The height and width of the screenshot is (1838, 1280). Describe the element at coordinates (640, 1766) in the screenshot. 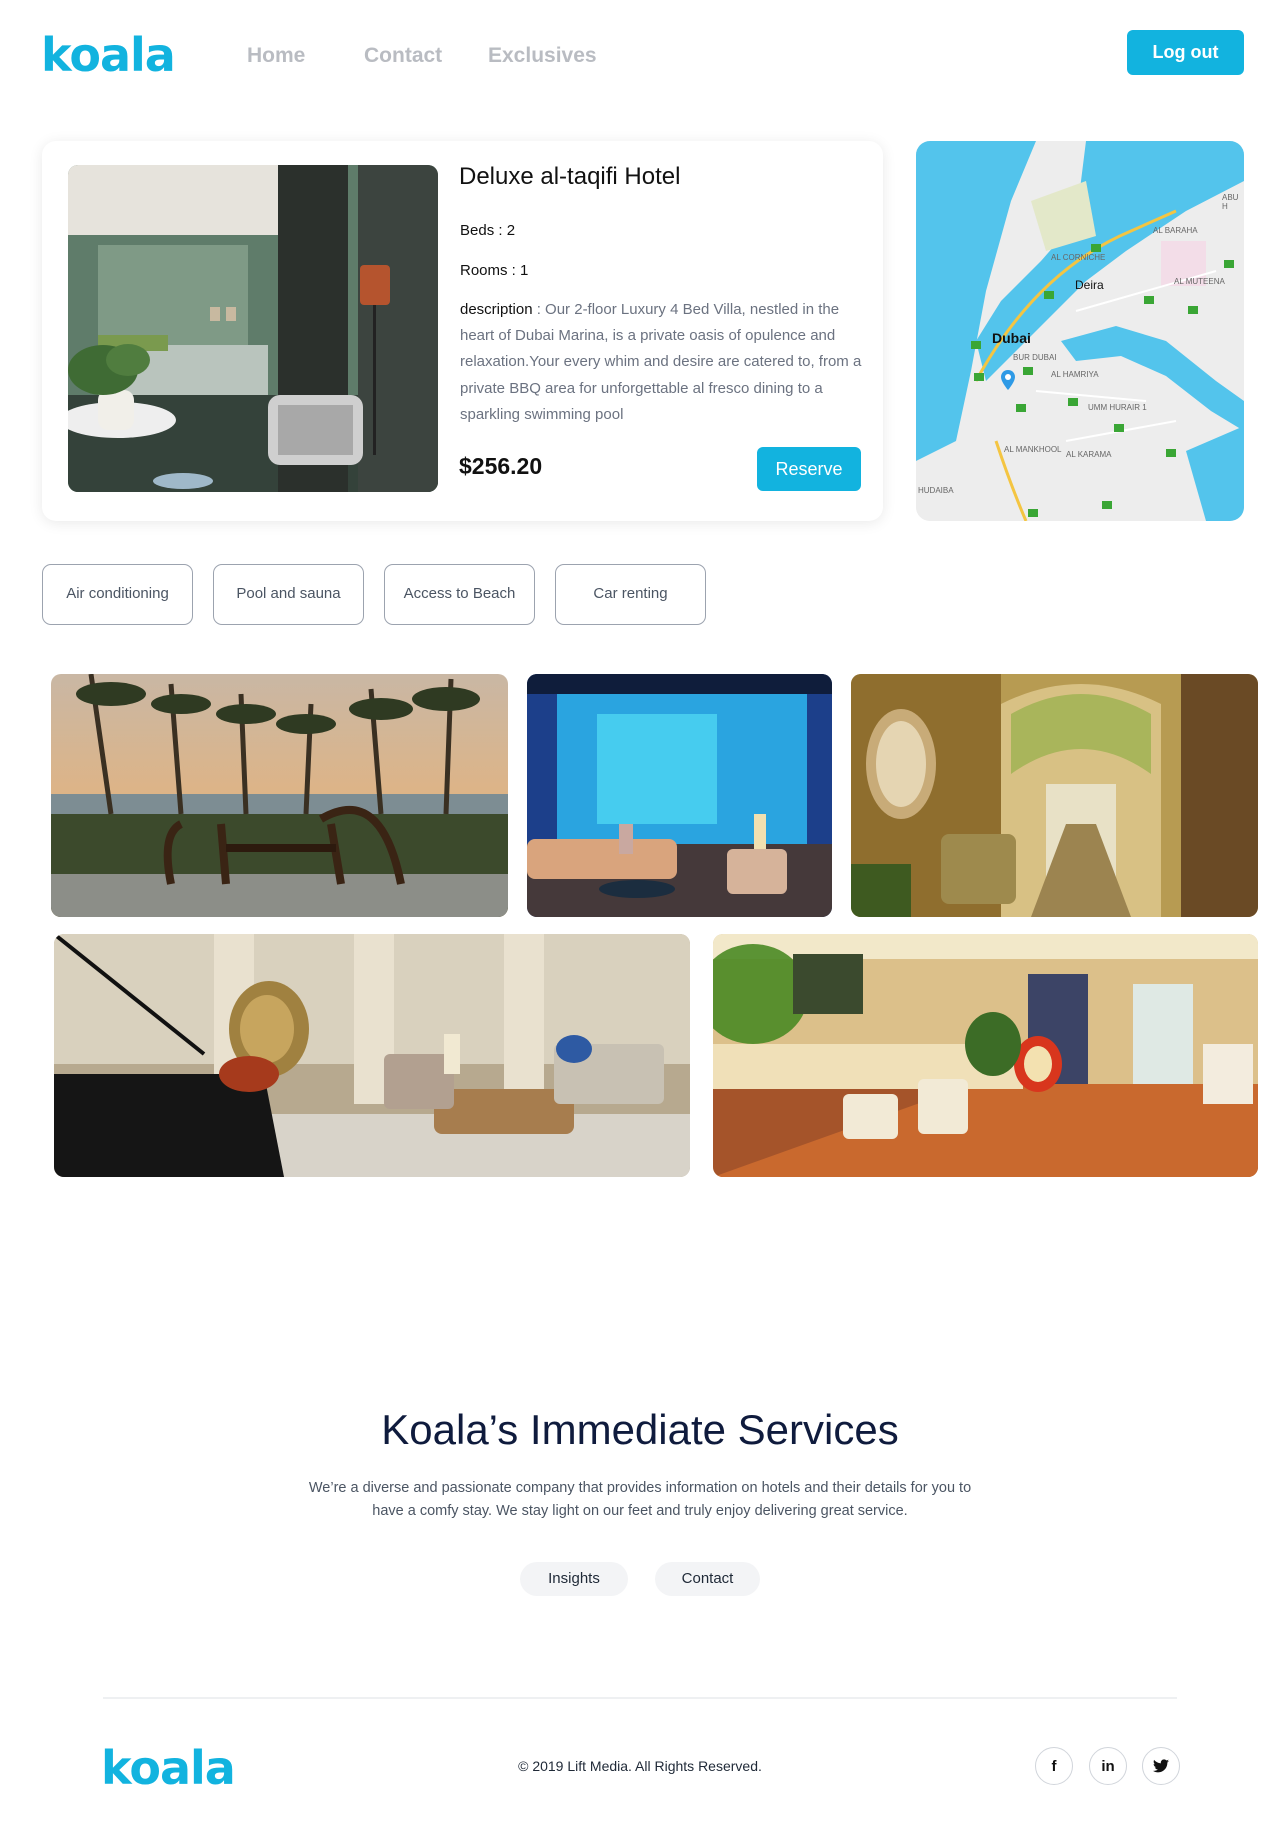

I see `copyright-text: © 2019 Lift Media. All Rights Reserved.` at that location.